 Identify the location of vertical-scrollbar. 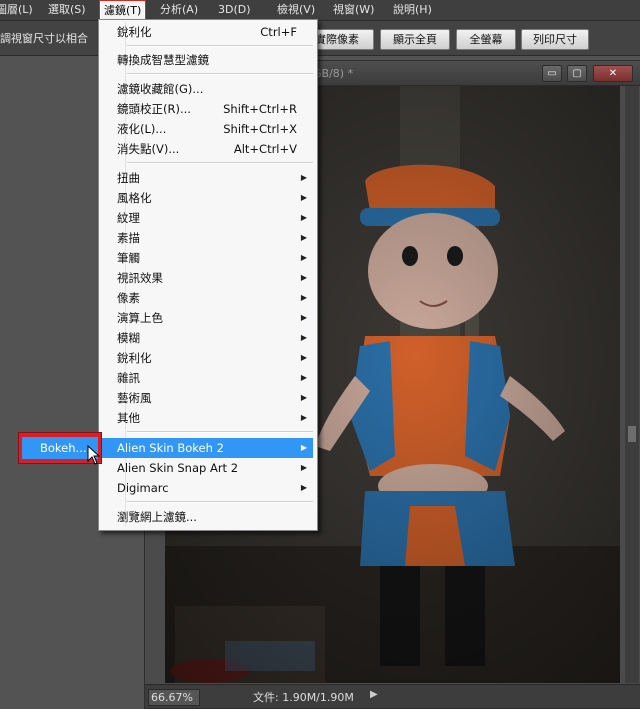
(632, 384).